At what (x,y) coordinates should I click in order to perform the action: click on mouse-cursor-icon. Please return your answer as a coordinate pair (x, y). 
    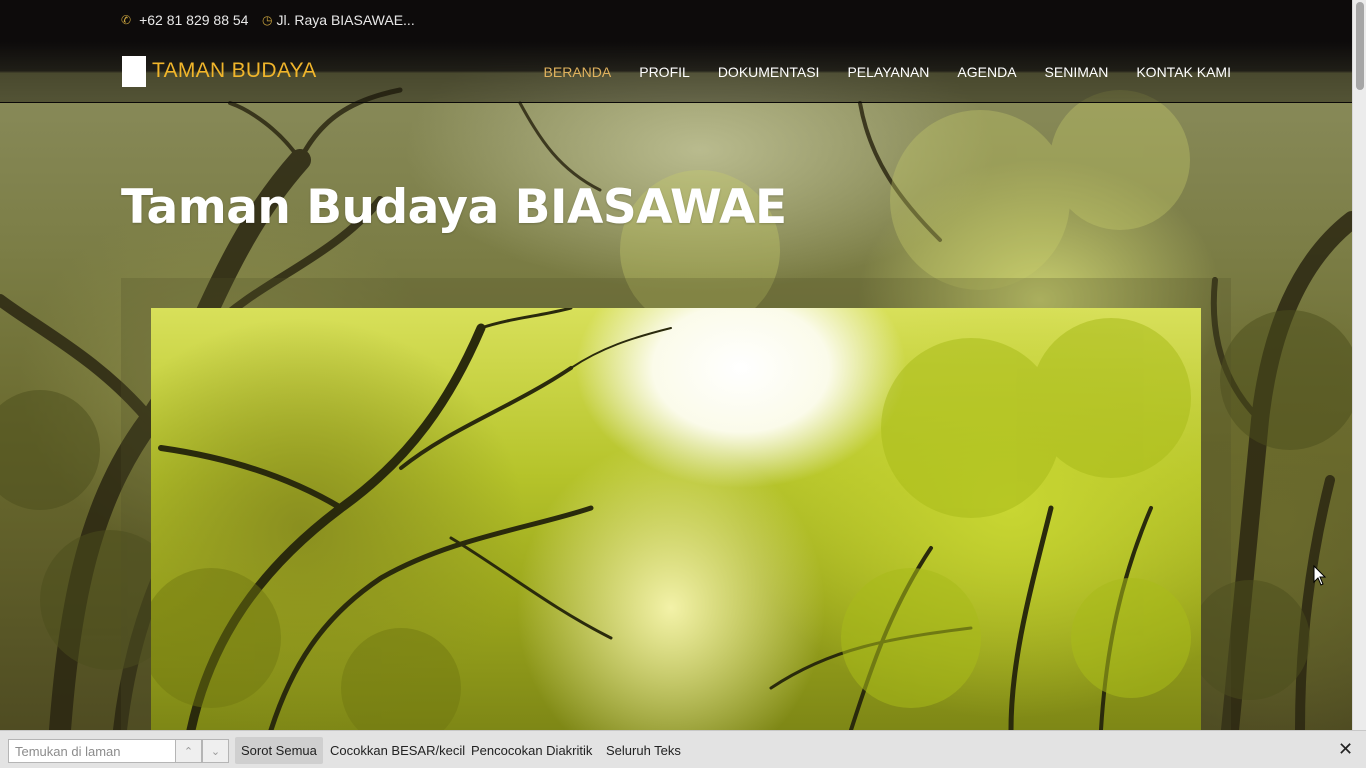
    Looking at the image, I should click on (1320, 575).